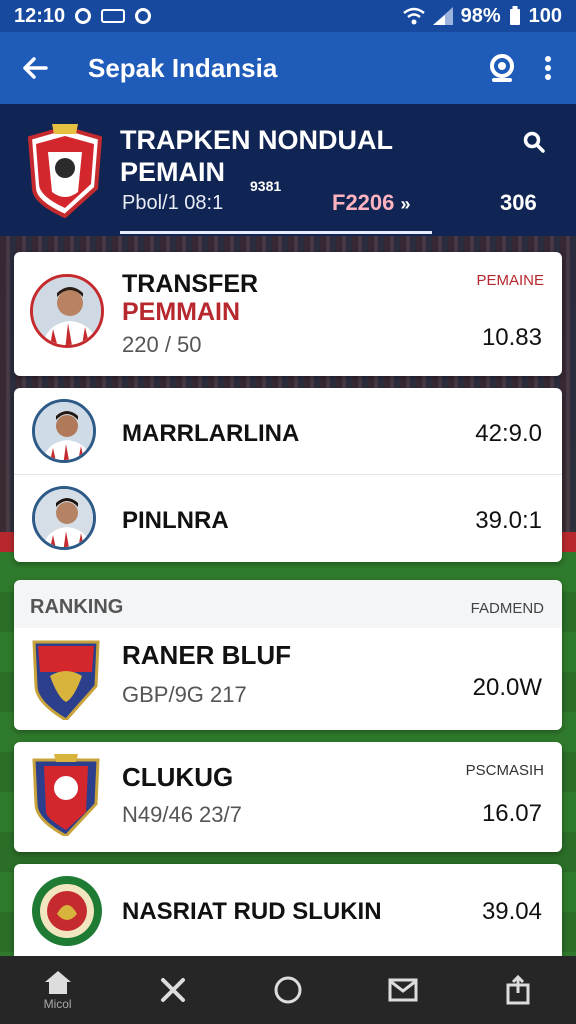  What do you see at coordinates (77, 607) in the screenshot?
I see `ranking-label: RANKING` at bounding box center [77, 607].